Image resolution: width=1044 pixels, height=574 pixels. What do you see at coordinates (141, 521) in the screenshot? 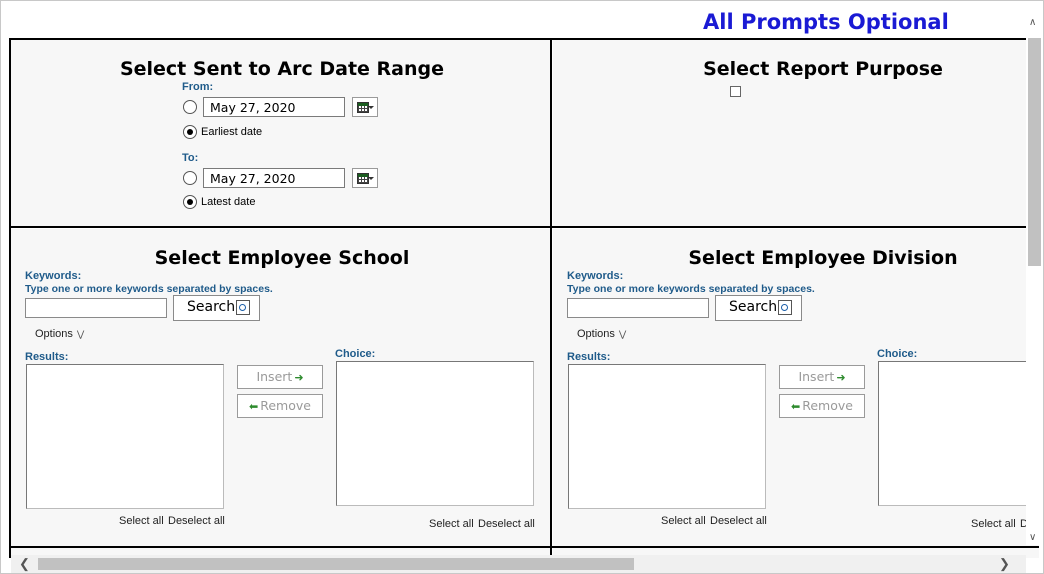
I see `school-results-select-all: Select all` at bounding box center [141, 521].